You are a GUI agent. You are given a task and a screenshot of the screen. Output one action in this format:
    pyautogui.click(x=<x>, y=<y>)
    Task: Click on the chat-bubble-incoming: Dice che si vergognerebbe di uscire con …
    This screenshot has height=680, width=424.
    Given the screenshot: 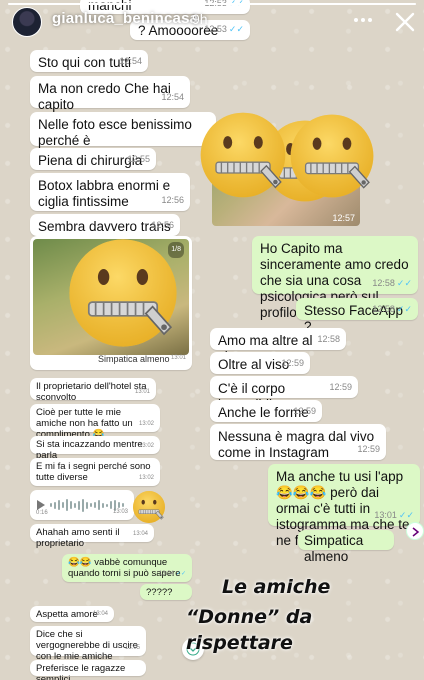 What is the action you would take?
    pyautogui.click(x=88, y=644)
    